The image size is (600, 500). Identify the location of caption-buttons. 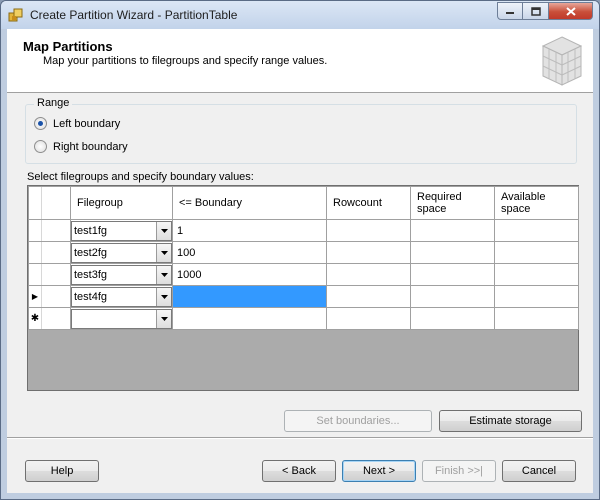
(545, 11).